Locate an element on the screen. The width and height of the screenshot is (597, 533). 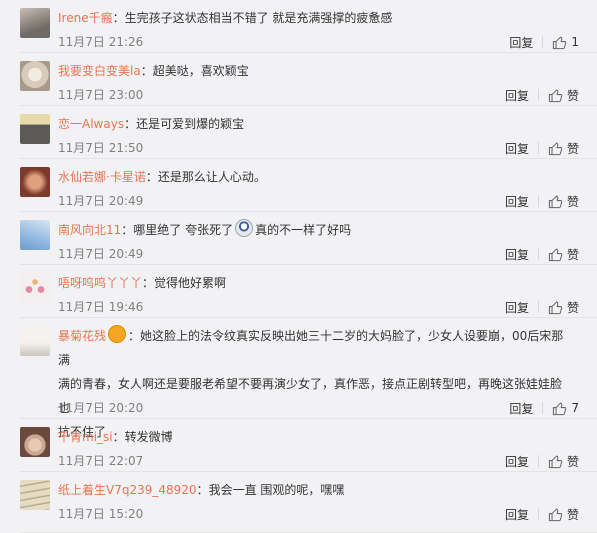
comment-item: 恋一Always：还是可爱到爆的颖宝 11月7日 21:50 回复 赞 is located at coordinates (298, 132).